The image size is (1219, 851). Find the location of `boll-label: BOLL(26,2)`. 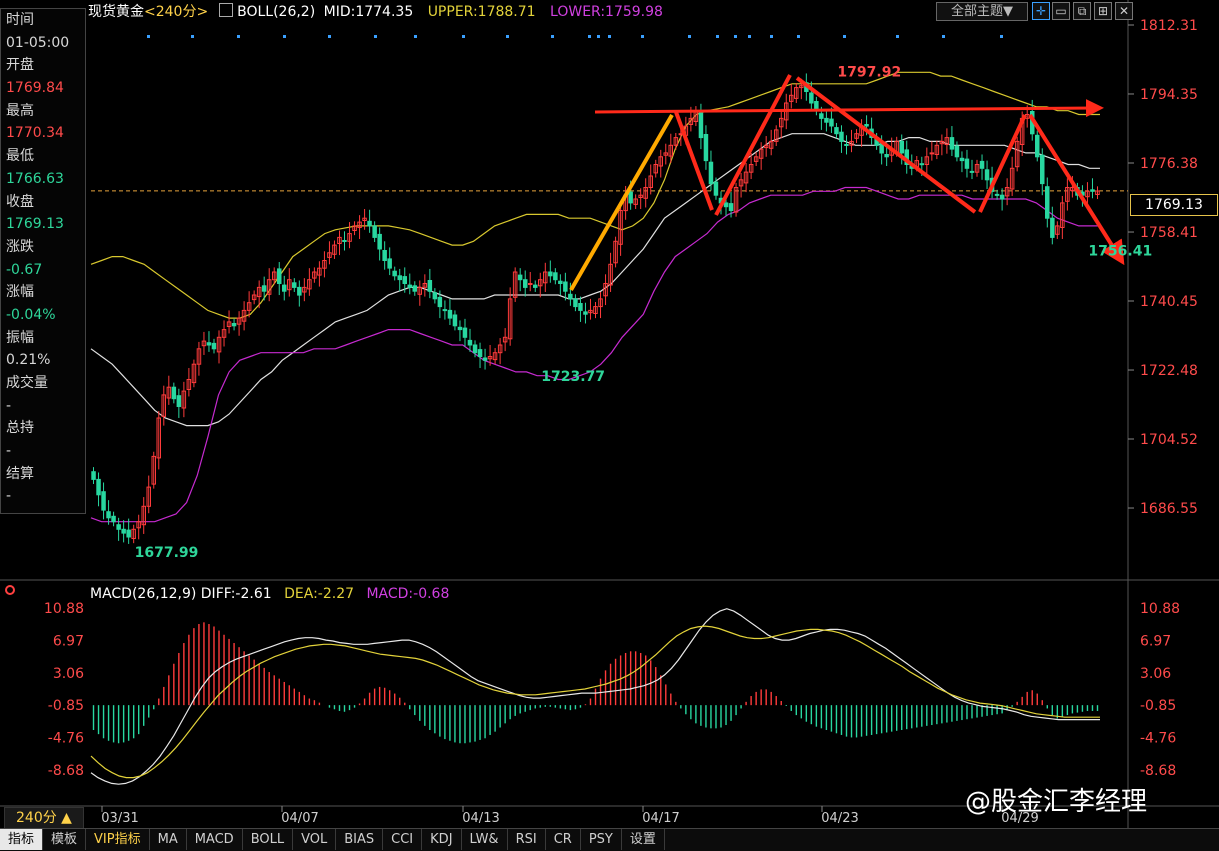

boll-label: BOLL(26,2) is located at coordinates (276, 12).